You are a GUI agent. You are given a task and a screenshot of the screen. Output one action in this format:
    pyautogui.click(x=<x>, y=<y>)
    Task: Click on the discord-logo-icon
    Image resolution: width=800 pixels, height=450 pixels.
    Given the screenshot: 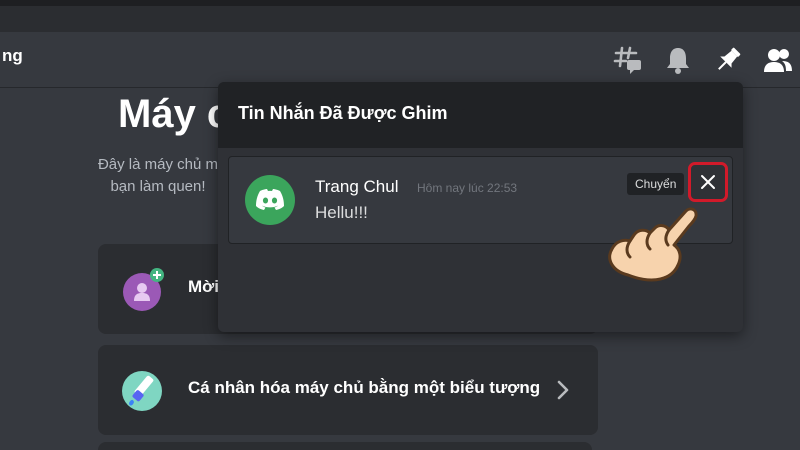 What is the action you would take?
    pyautogui.click(x=270, y=199)
    